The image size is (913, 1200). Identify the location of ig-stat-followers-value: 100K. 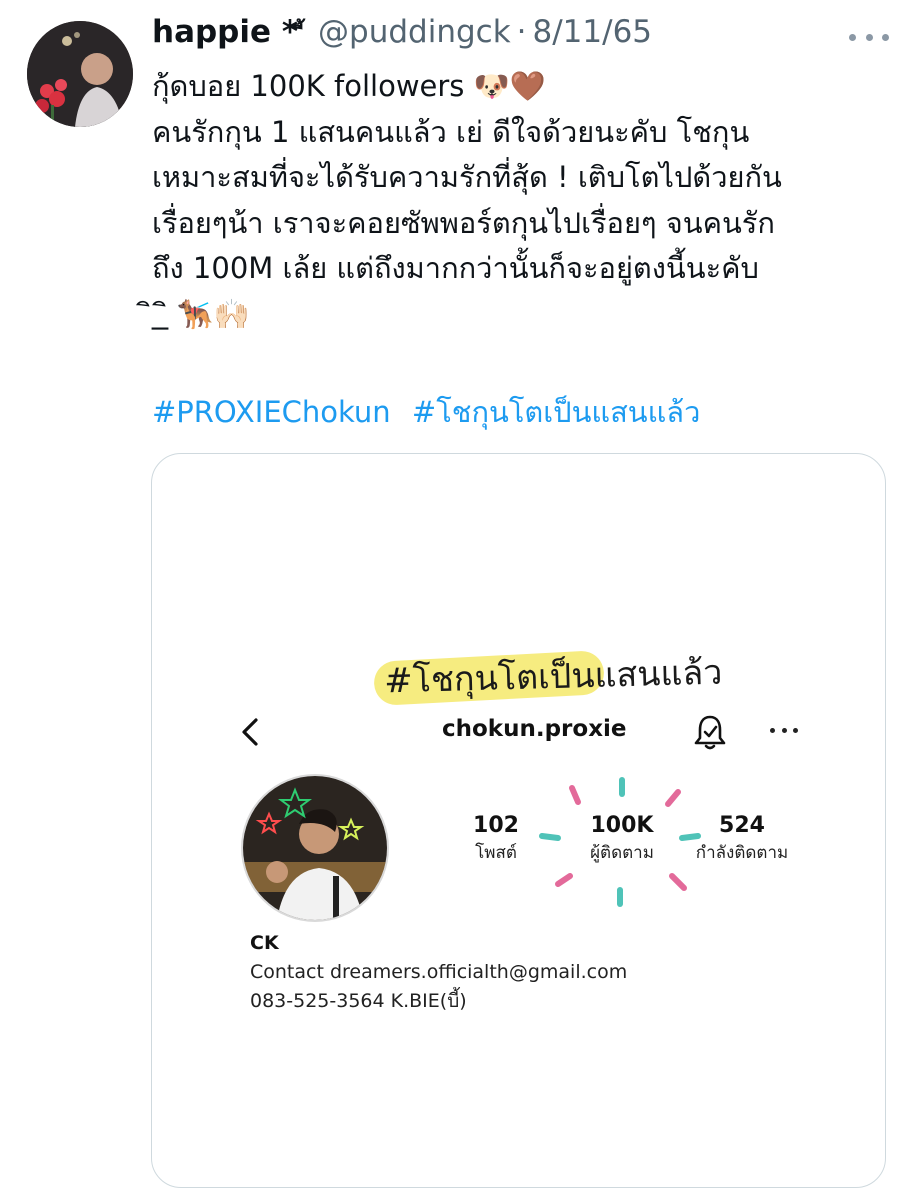
(622, 825).